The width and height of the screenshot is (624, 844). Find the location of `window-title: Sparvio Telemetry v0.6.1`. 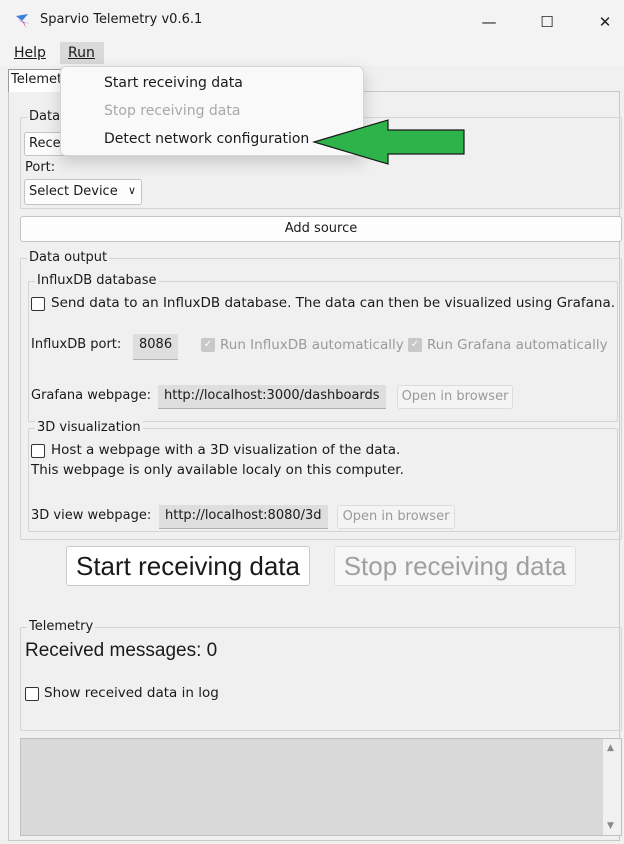

window-title: Sparvio Telemetry v0.6.1 is located at coordinates (121, 19).